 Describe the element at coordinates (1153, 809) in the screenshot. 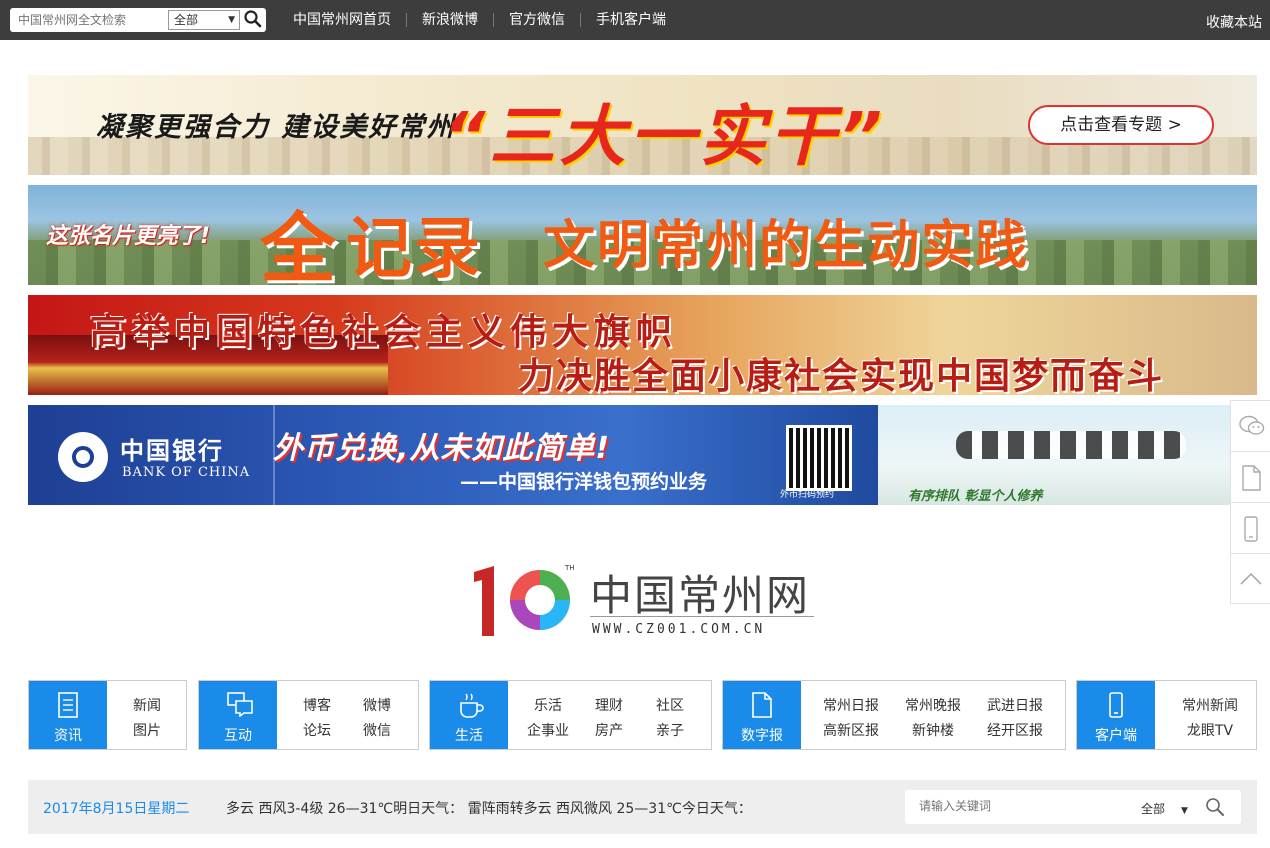

I see `keyword-scope-value: 全部` at that location.